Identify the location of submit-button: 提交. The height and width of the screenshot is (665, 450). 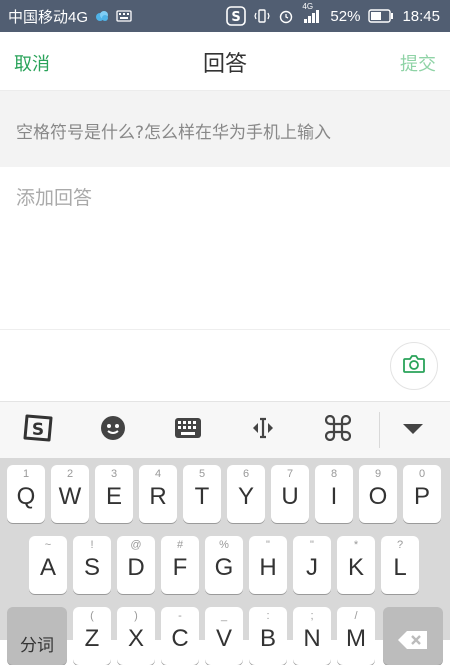
(418, 63).